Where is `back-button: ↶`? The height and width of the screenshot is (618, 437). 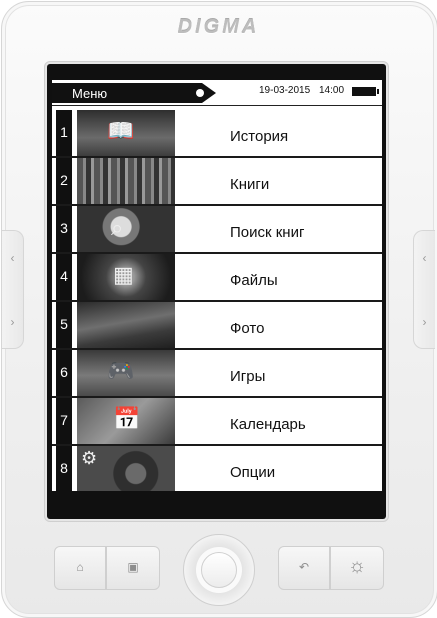
back-button: ↶ is located at coordinates (304, 568).